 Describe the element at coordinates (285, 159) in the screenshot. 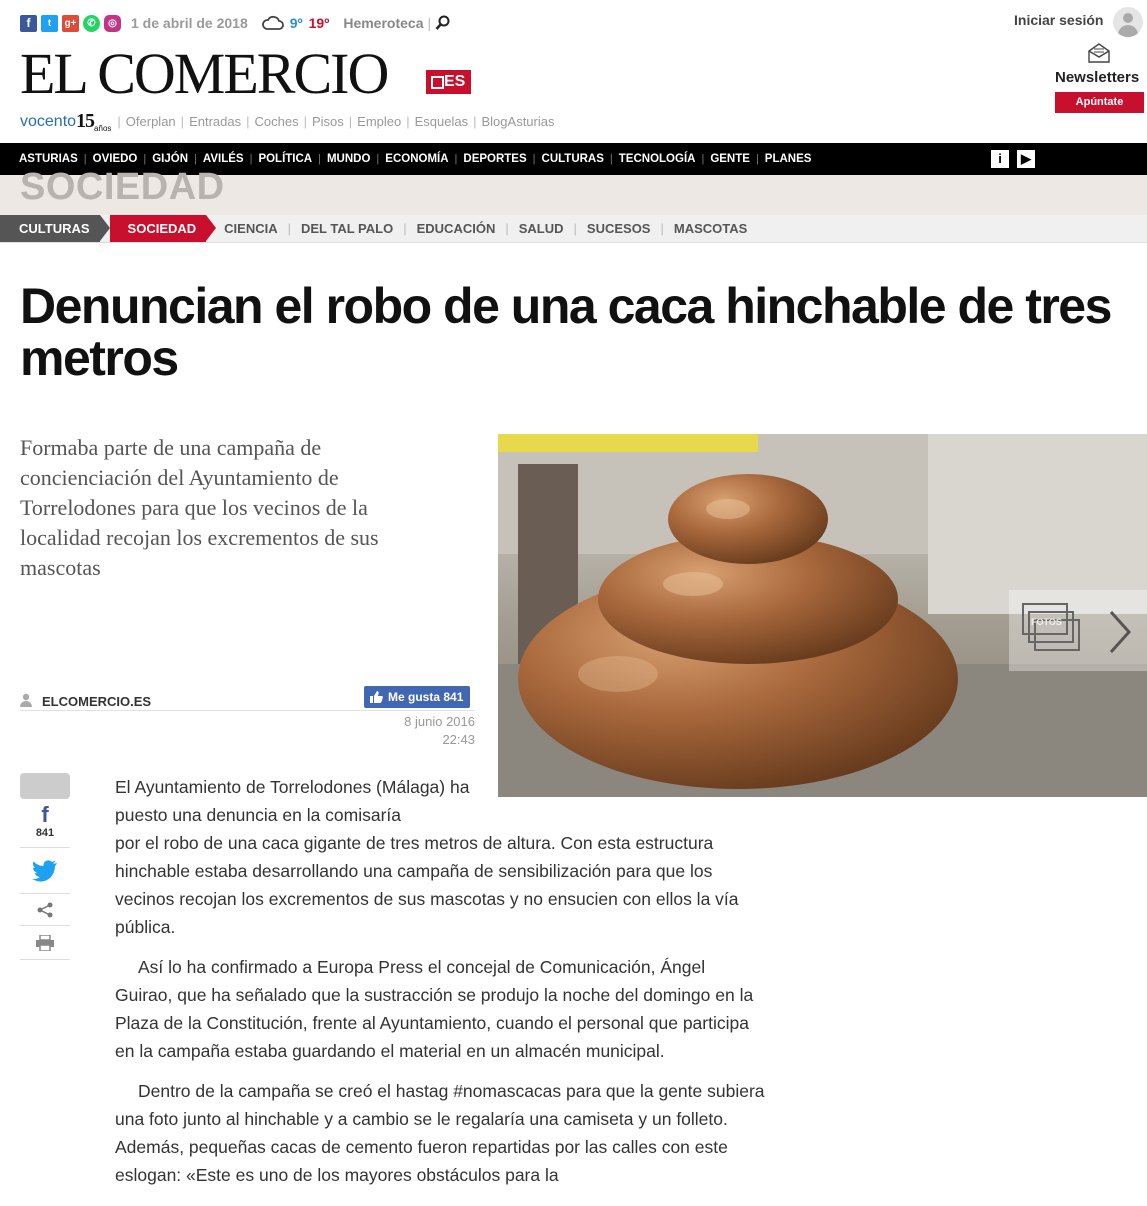

I see `nav-item: POLÍTICA` at that location.